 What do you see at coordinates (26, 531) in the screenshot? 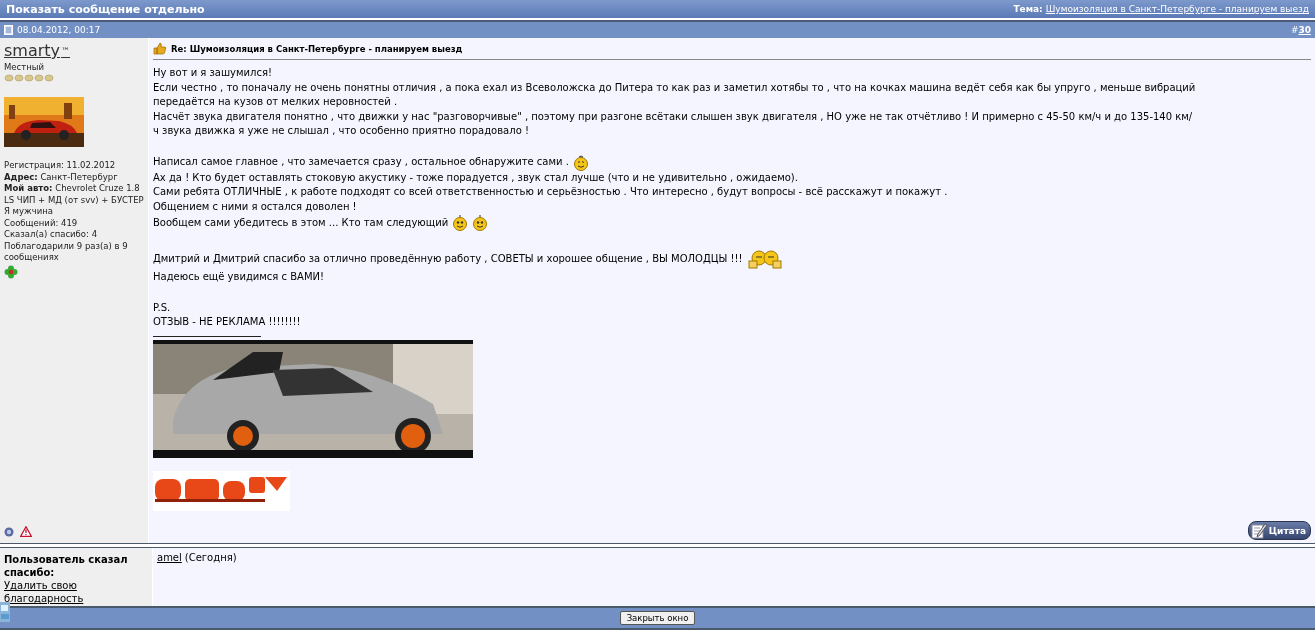
I see `warning-icon` at bounding box center [26, 531].